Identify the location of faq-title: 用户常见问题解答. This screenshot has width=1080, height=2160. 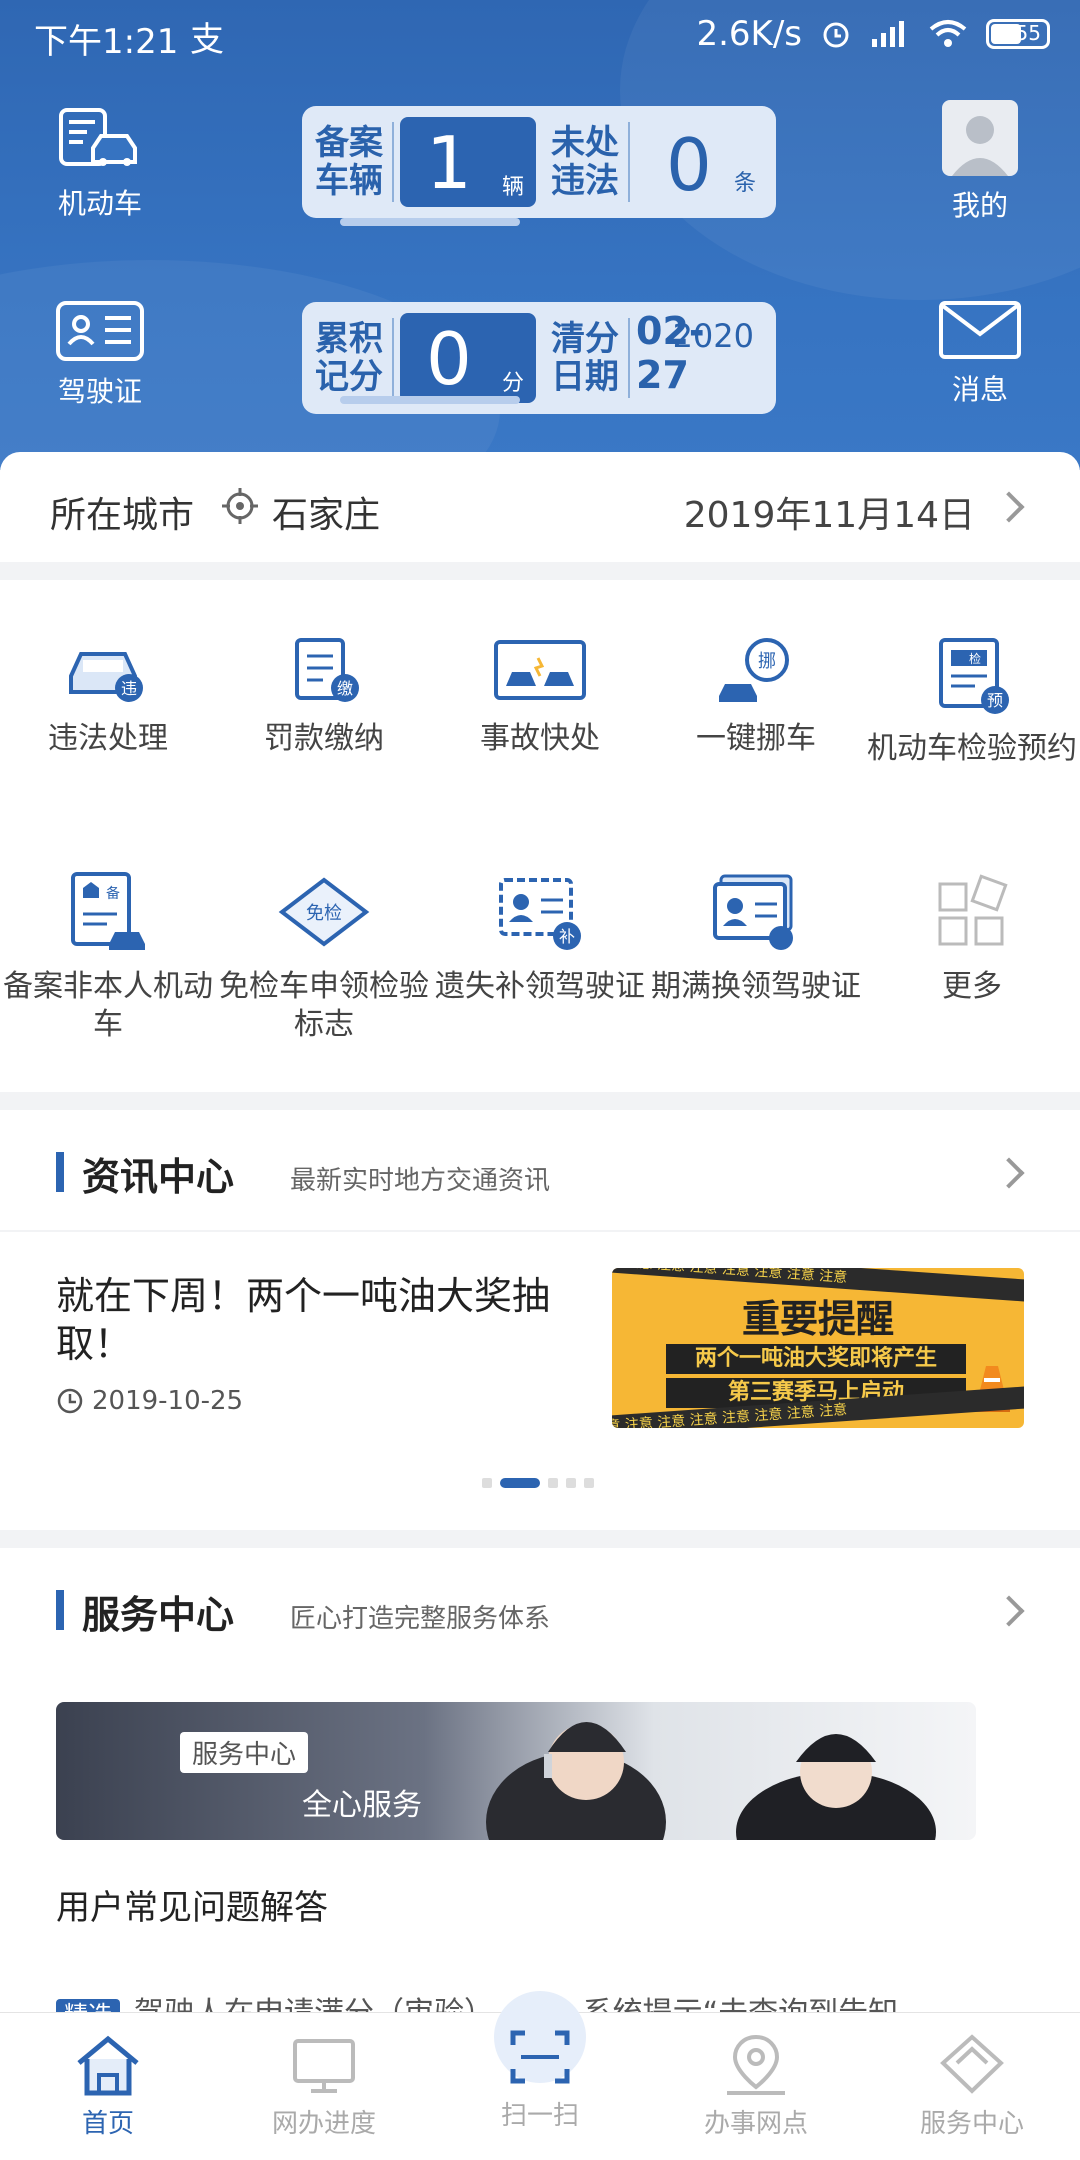
(192, 1908).